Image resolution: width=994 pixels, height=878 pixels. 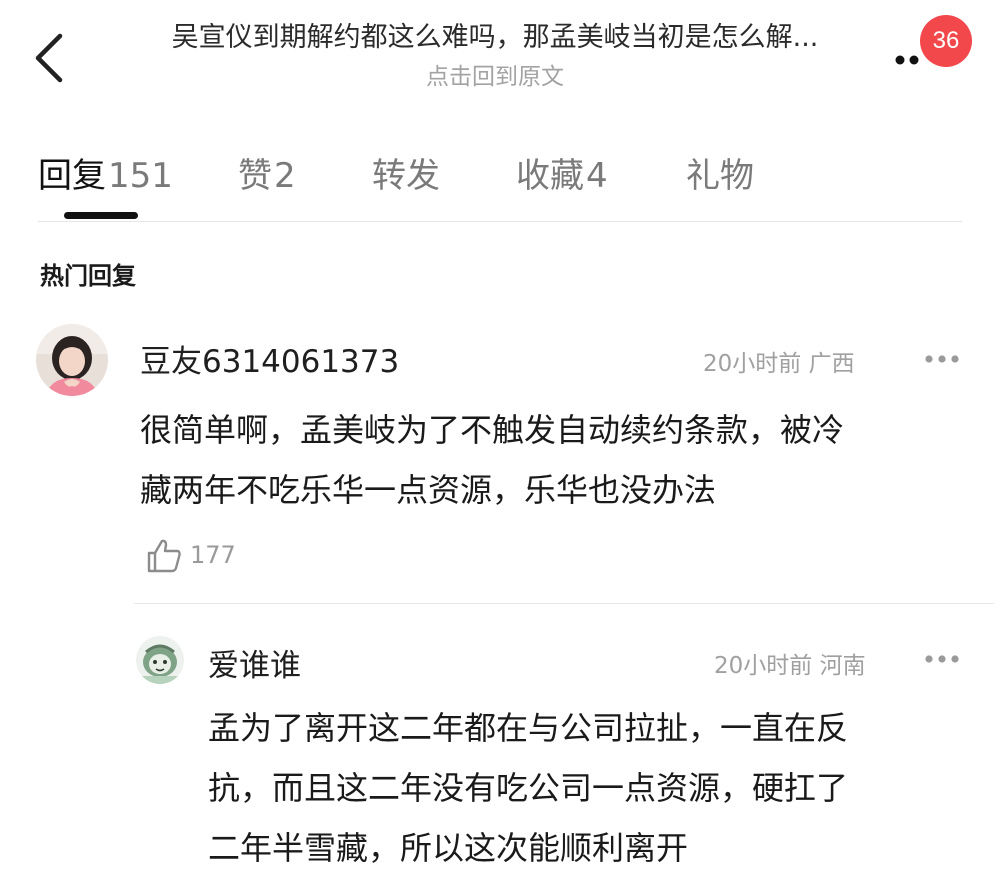 What do you see at coordinates (254, 662) in the screenshot?
I see `reply-username: 爱谁谁` at bounding box center [254, 662].